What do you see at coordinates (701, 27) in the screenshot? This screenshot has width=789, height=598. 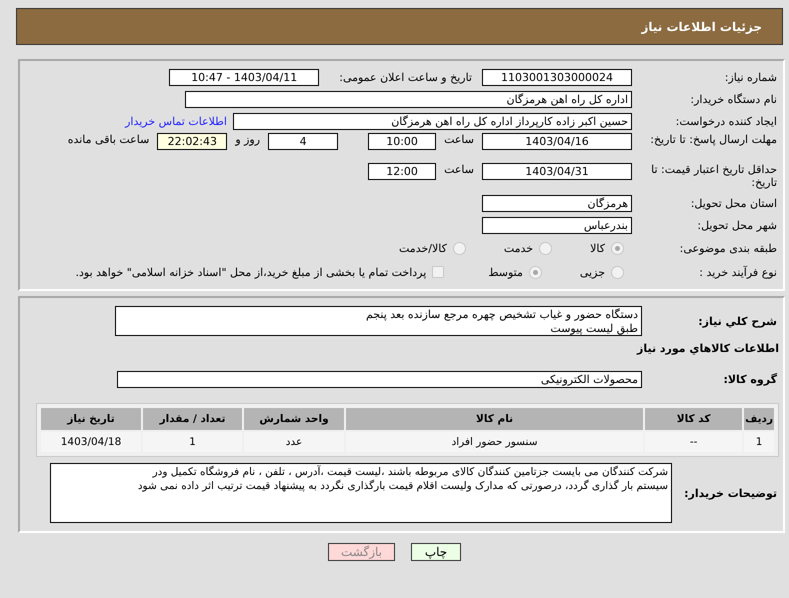 I see `page-title: جزئیات اطلاعات نیاز` at bounding box center [701, 27].